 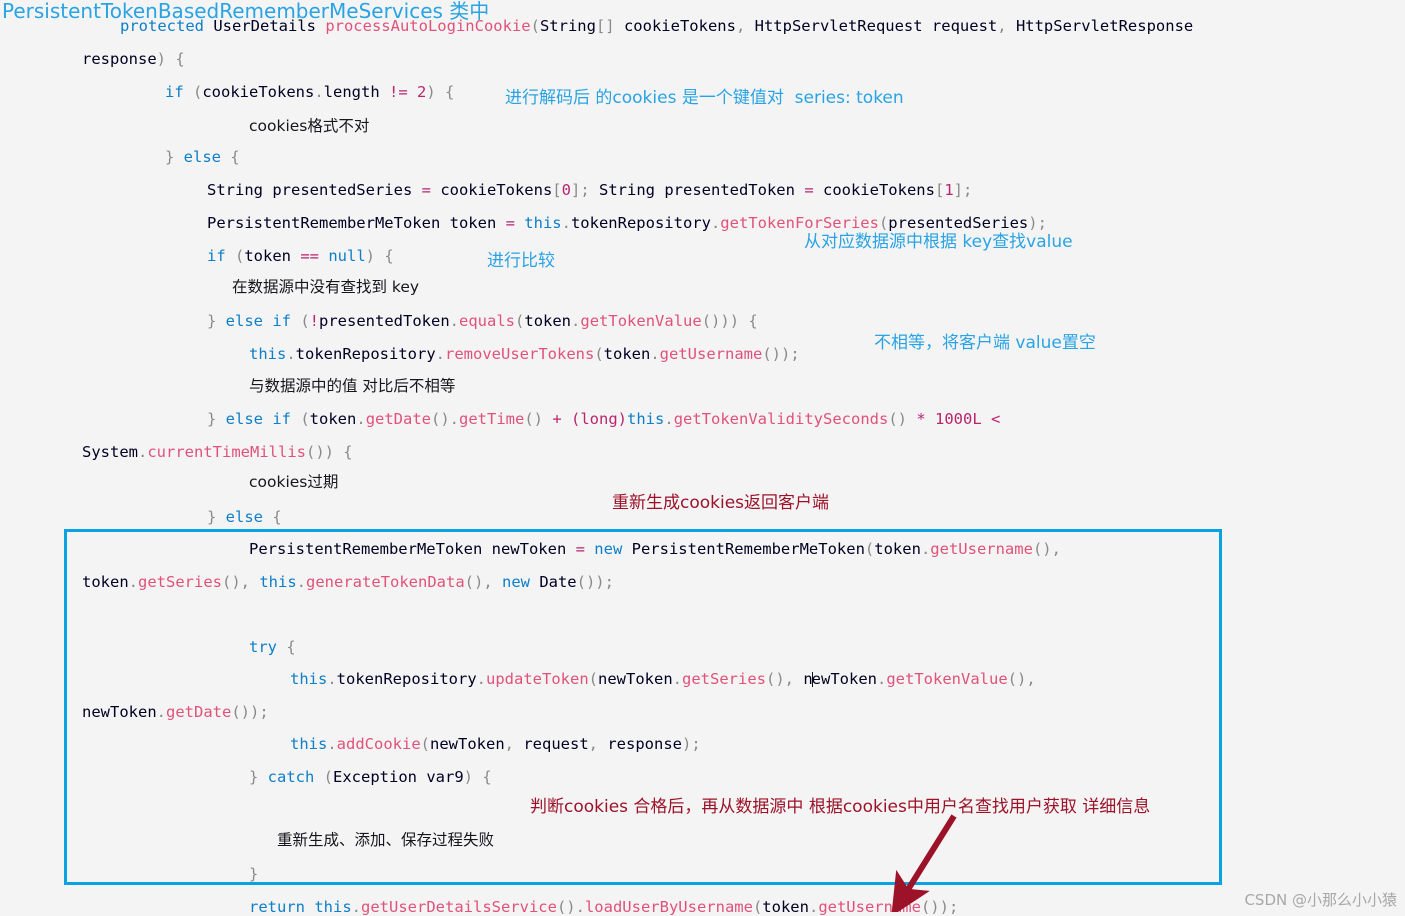 What do you see at coordinates (562, 419) in the screenshot?
I see `code-token: +` at bounding box center [562, 419].